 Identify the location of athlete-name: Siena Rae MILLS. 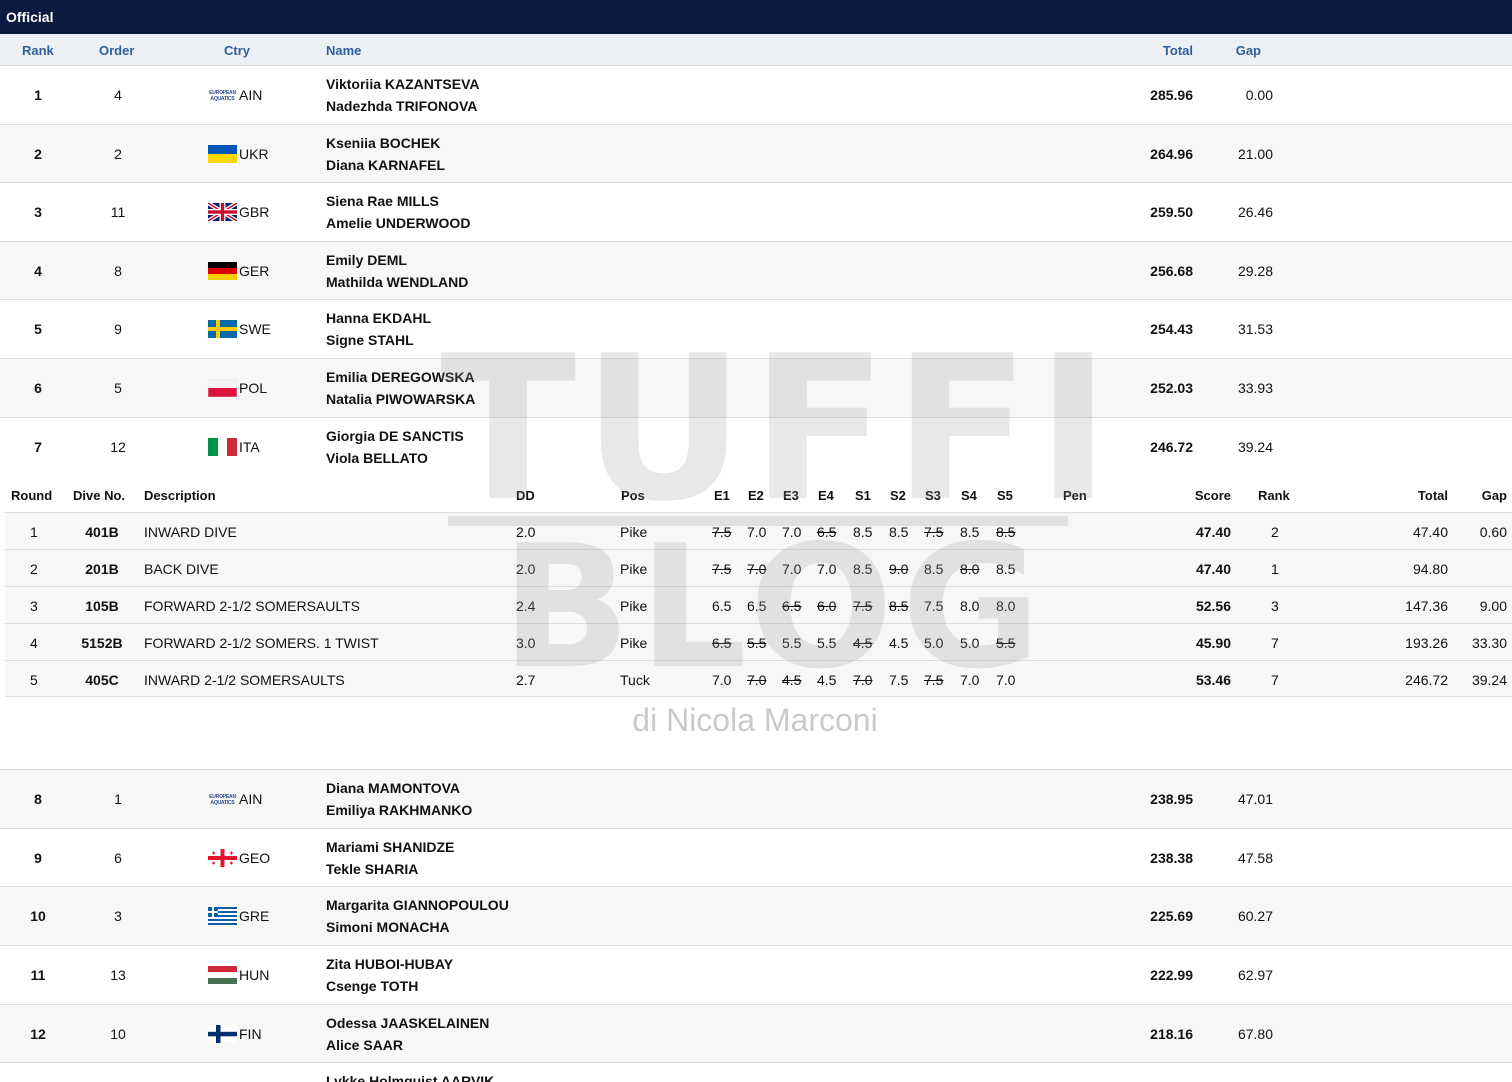
(382, 201).